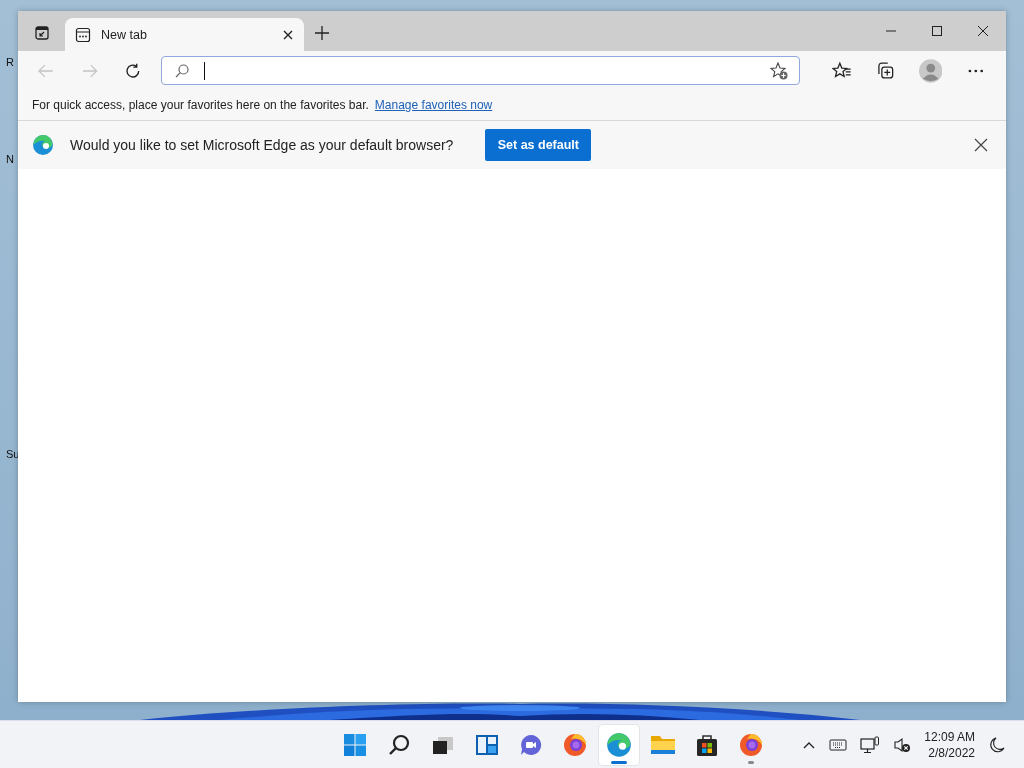  I want to click on store-icon, so click(707, 744).